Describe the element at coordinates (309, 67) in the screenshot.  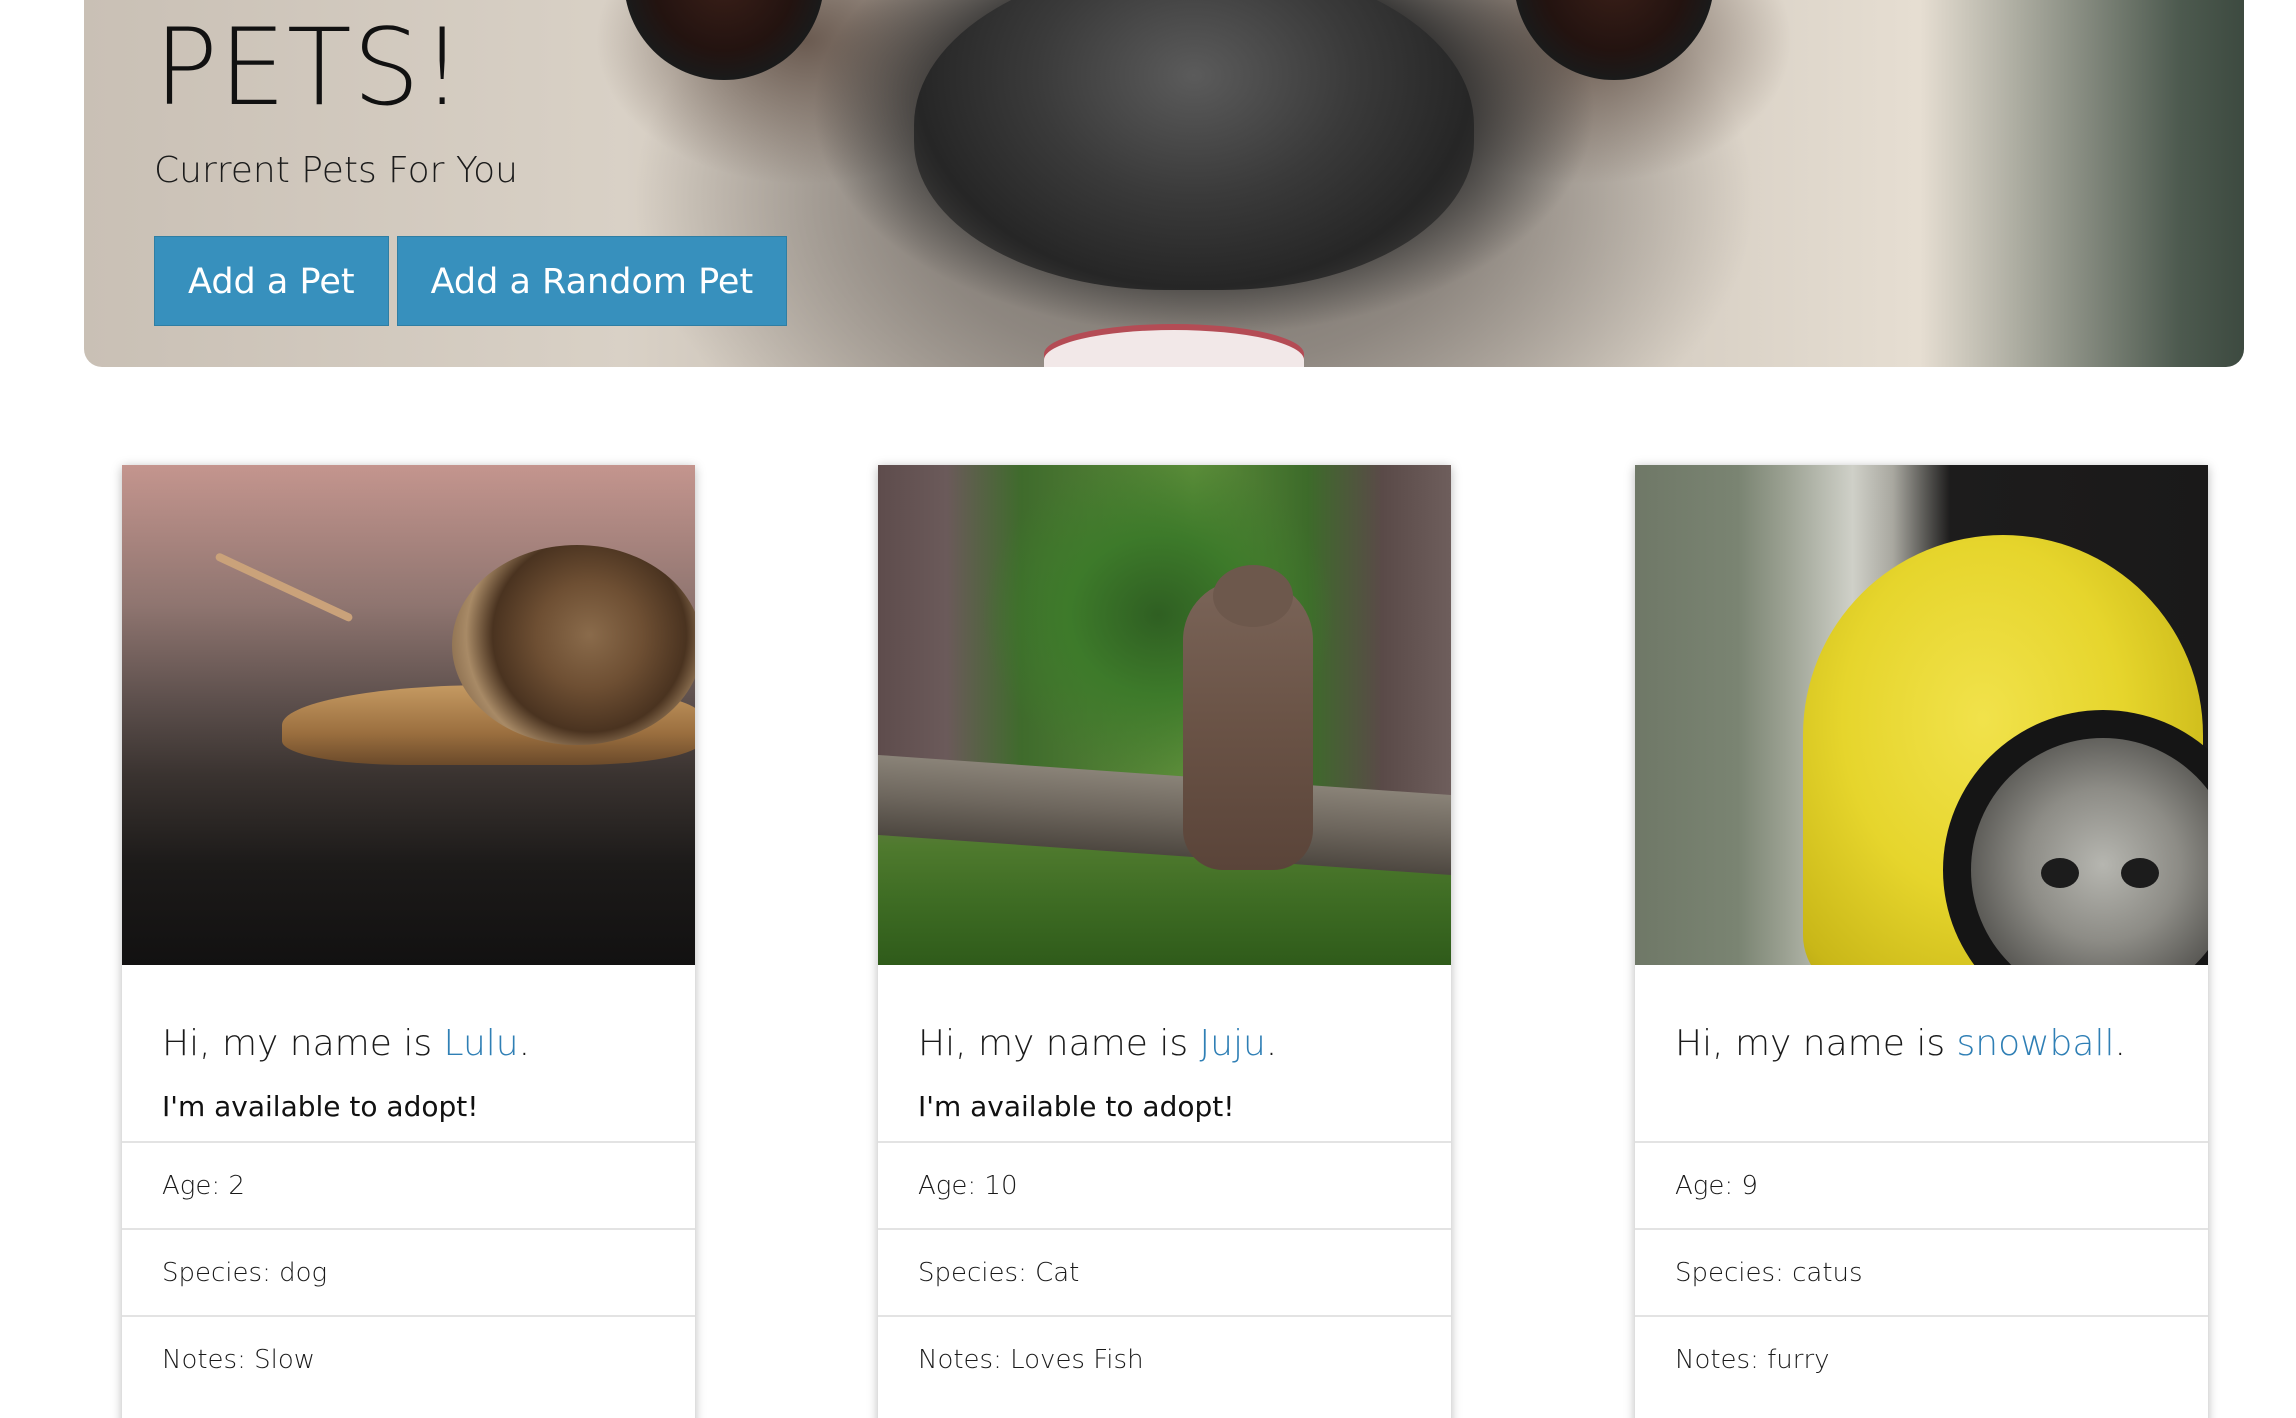
I see `page-title: PETS!` at that location.